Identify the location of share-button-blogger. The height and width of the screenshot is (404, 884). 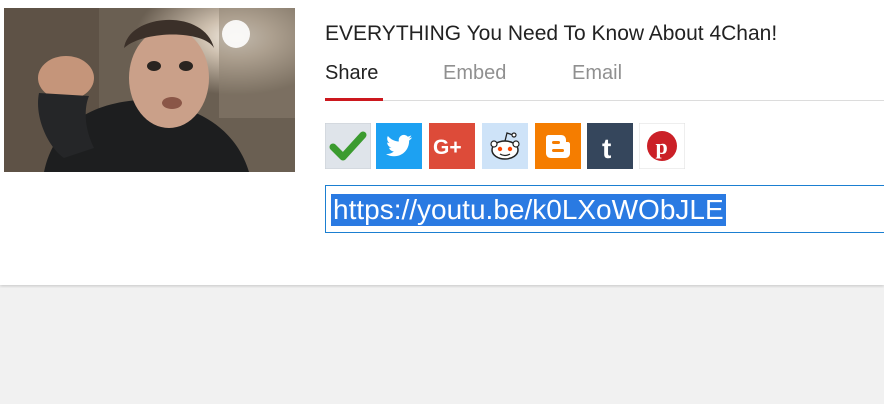
(558, 146).